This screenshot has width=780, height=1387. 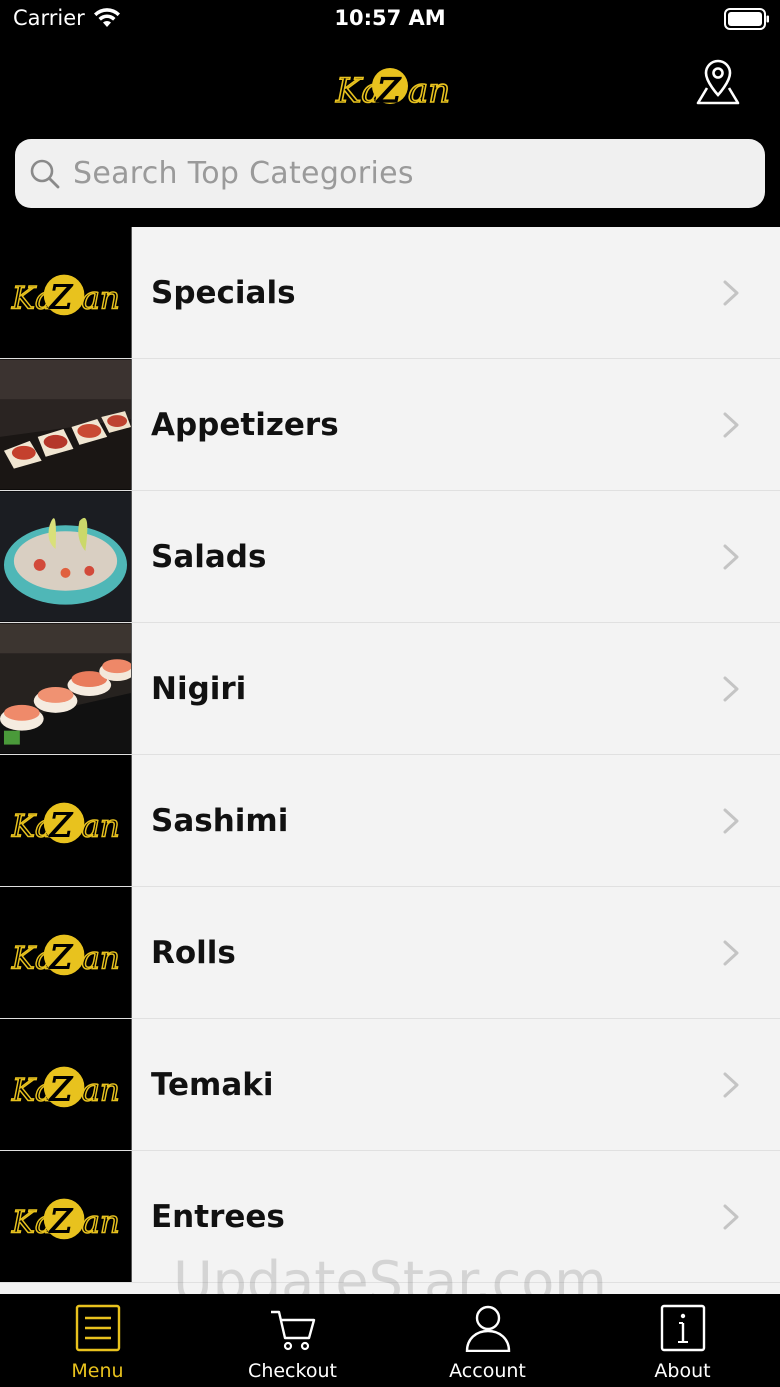 I want to click on location-button, so click(x=718, y=82).